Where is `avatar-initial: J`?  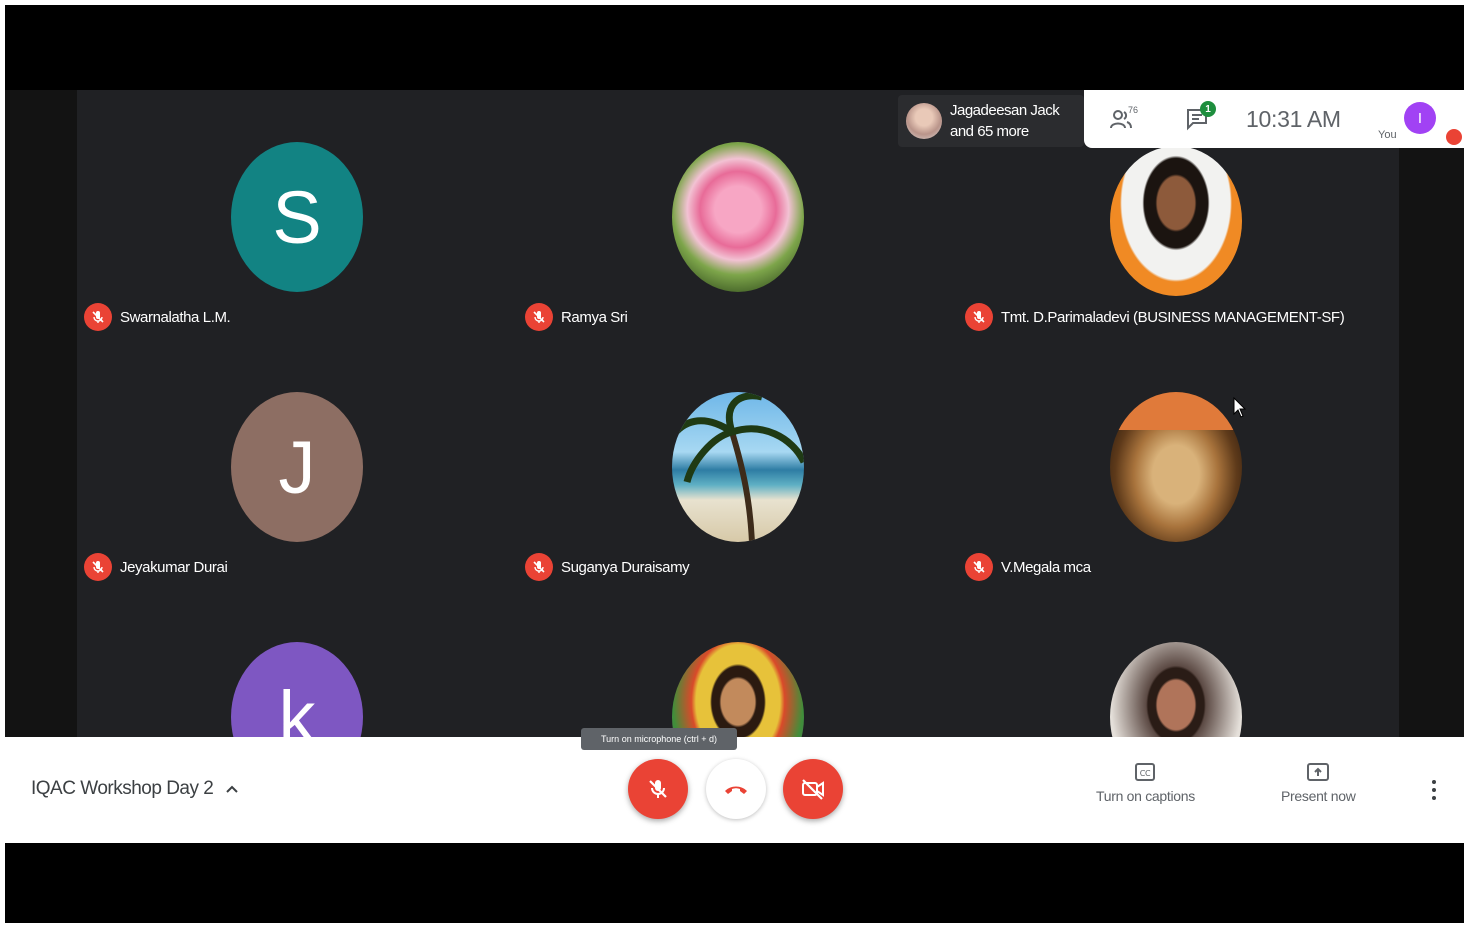 avatar-initial: J is located at coordinates (297, 467).